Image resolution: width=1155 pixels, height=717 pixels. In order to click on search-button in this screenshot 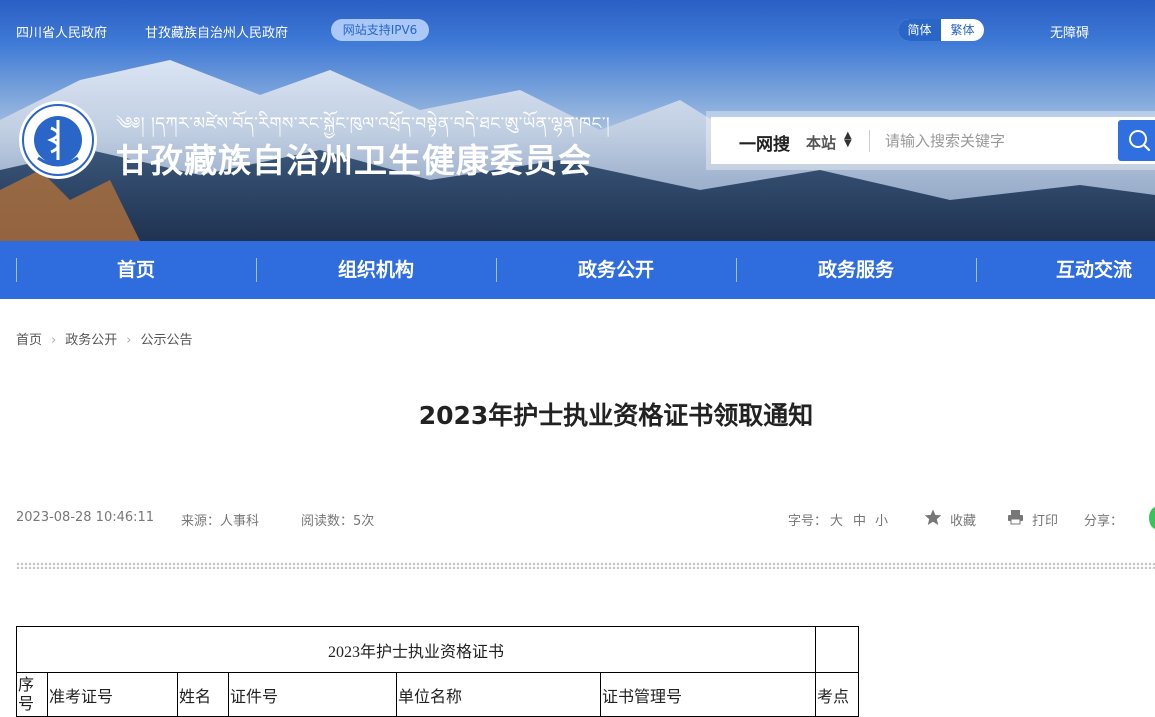, I will do `click(1136, 140)`.